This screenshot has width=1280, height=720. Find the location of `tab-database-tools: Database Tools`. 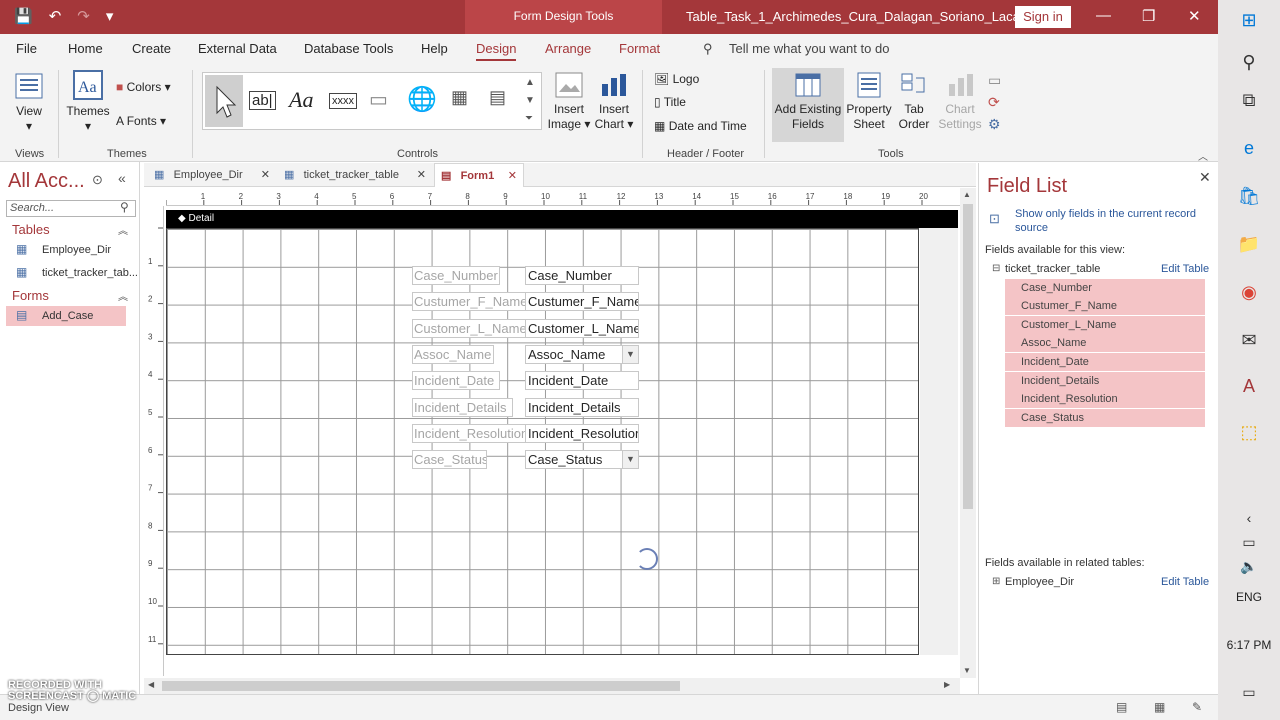

tab-database-tools: Database Tools is located at coordinates (348, 48).